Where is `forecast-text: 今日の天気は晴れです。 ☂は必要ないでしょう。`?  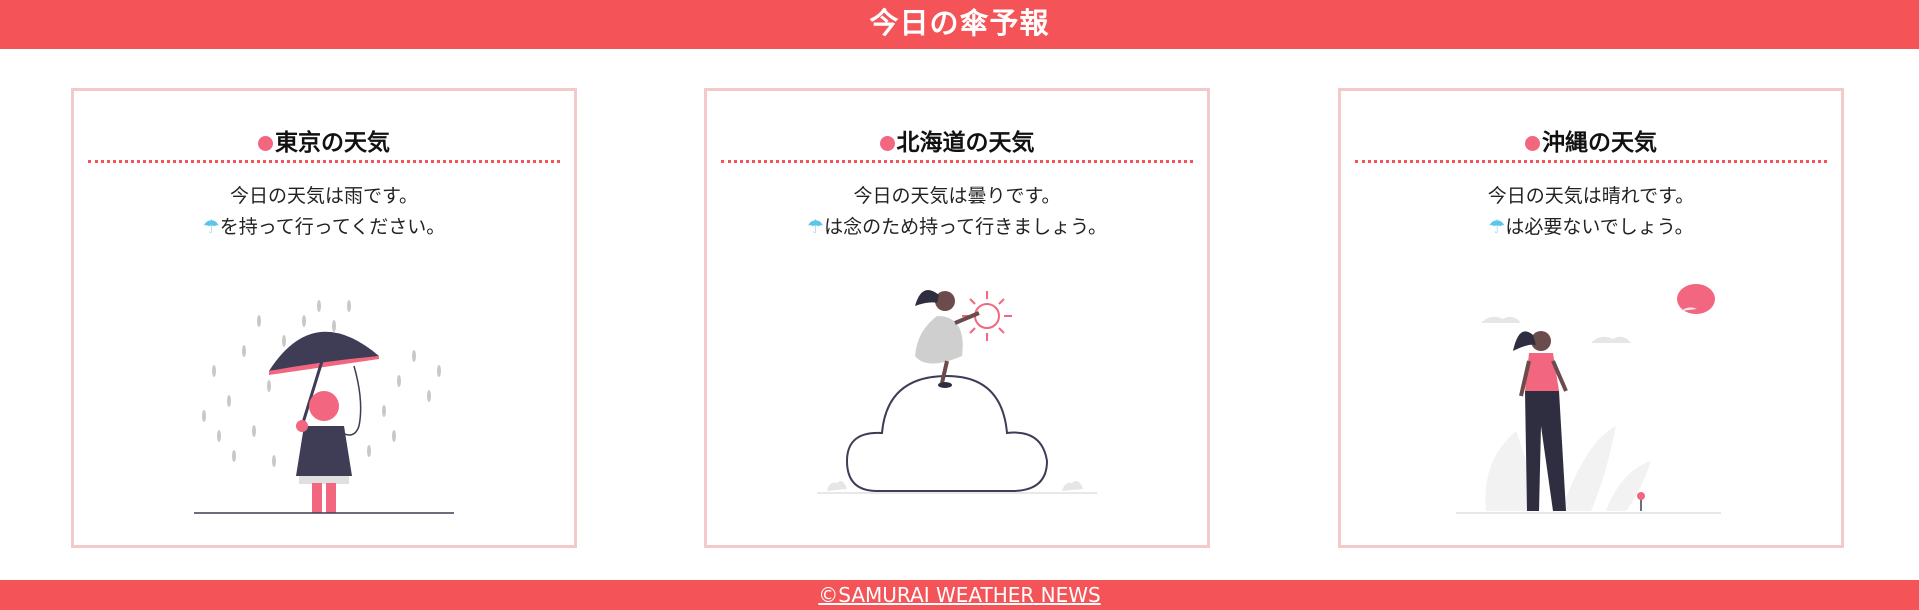
forecast-text: 今日の天気は晴れです。 ☂は必要ないでしょう。 is located at coordinates (1591, 212).